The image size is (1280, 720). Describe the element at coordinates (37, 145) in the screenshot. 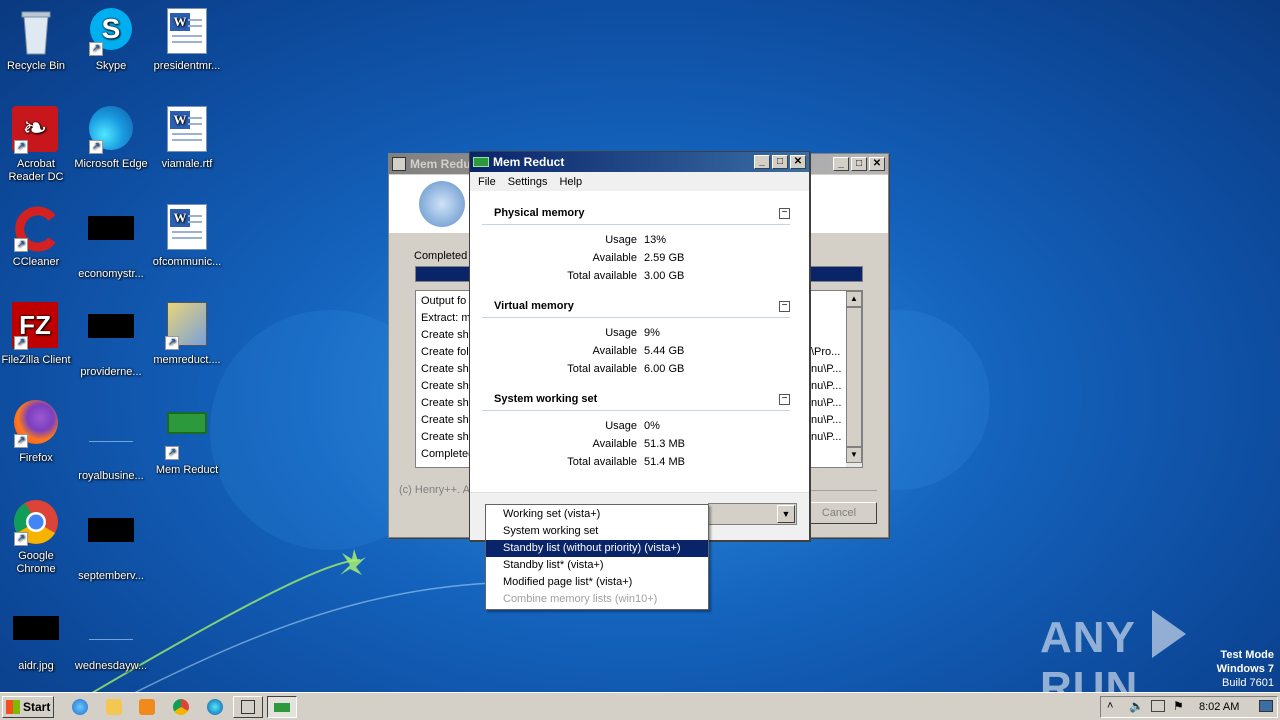

I see `desktop-icon-acrobat: ❧ ↗ Acrobat Reader DC` at that location.